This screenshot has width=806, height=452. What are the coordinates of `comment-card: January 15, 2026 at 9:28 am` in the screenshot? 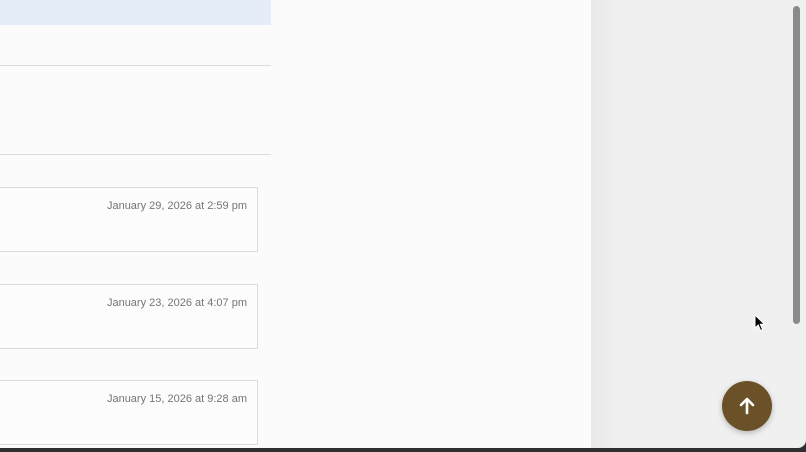 It's located at (129, 412).